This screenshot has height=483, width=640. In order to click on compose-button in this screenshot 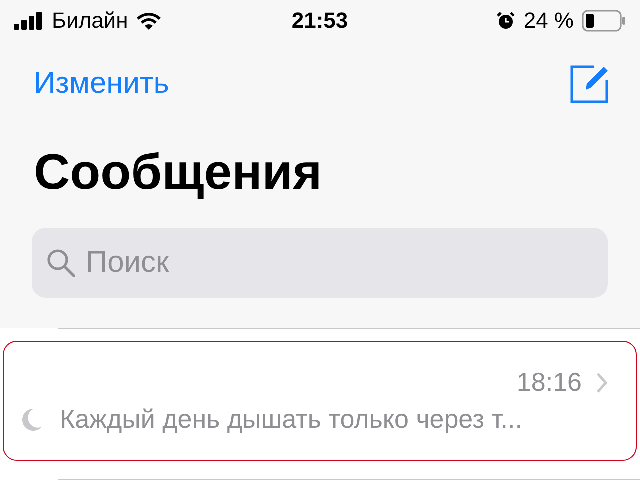, I will do `click(590, 84)`.